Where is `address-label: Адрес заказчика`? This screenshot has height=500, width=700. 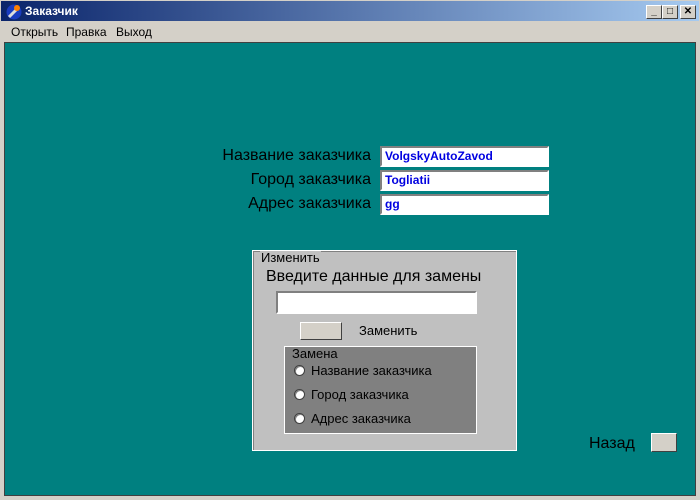 address-label: Адрес заказчика is located at coordinates (309, 203).